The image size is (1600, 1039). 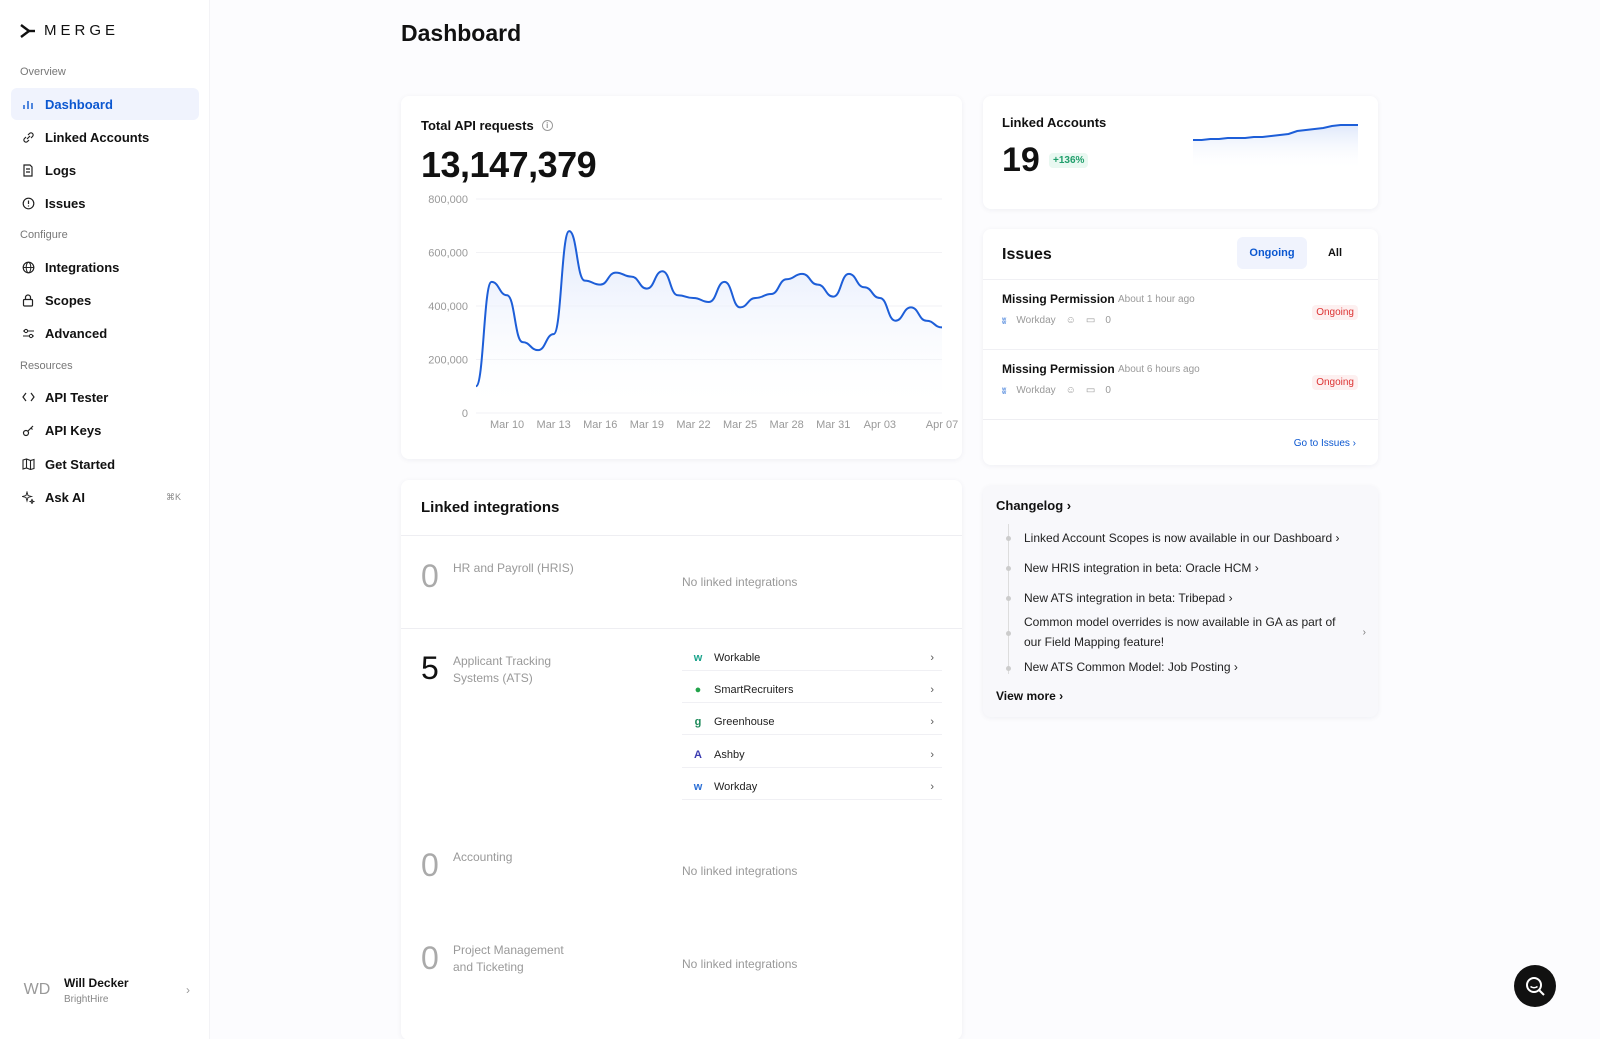 What do you see at coordinates (430, 668) in the screenshot?
I see `category-count: 5` at bounding box center [430, 668].